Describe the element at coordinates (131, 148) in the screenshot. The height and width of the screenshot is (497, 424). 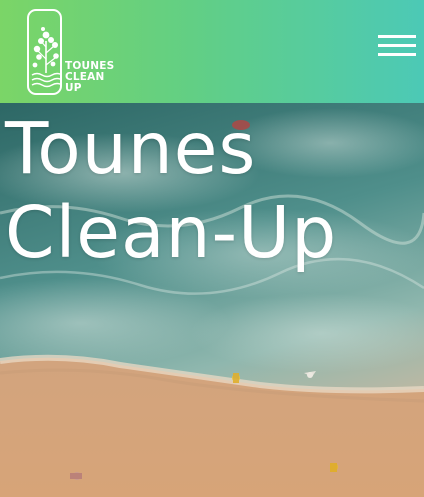
I see `hero-title-line-1: Tounes` at that location.